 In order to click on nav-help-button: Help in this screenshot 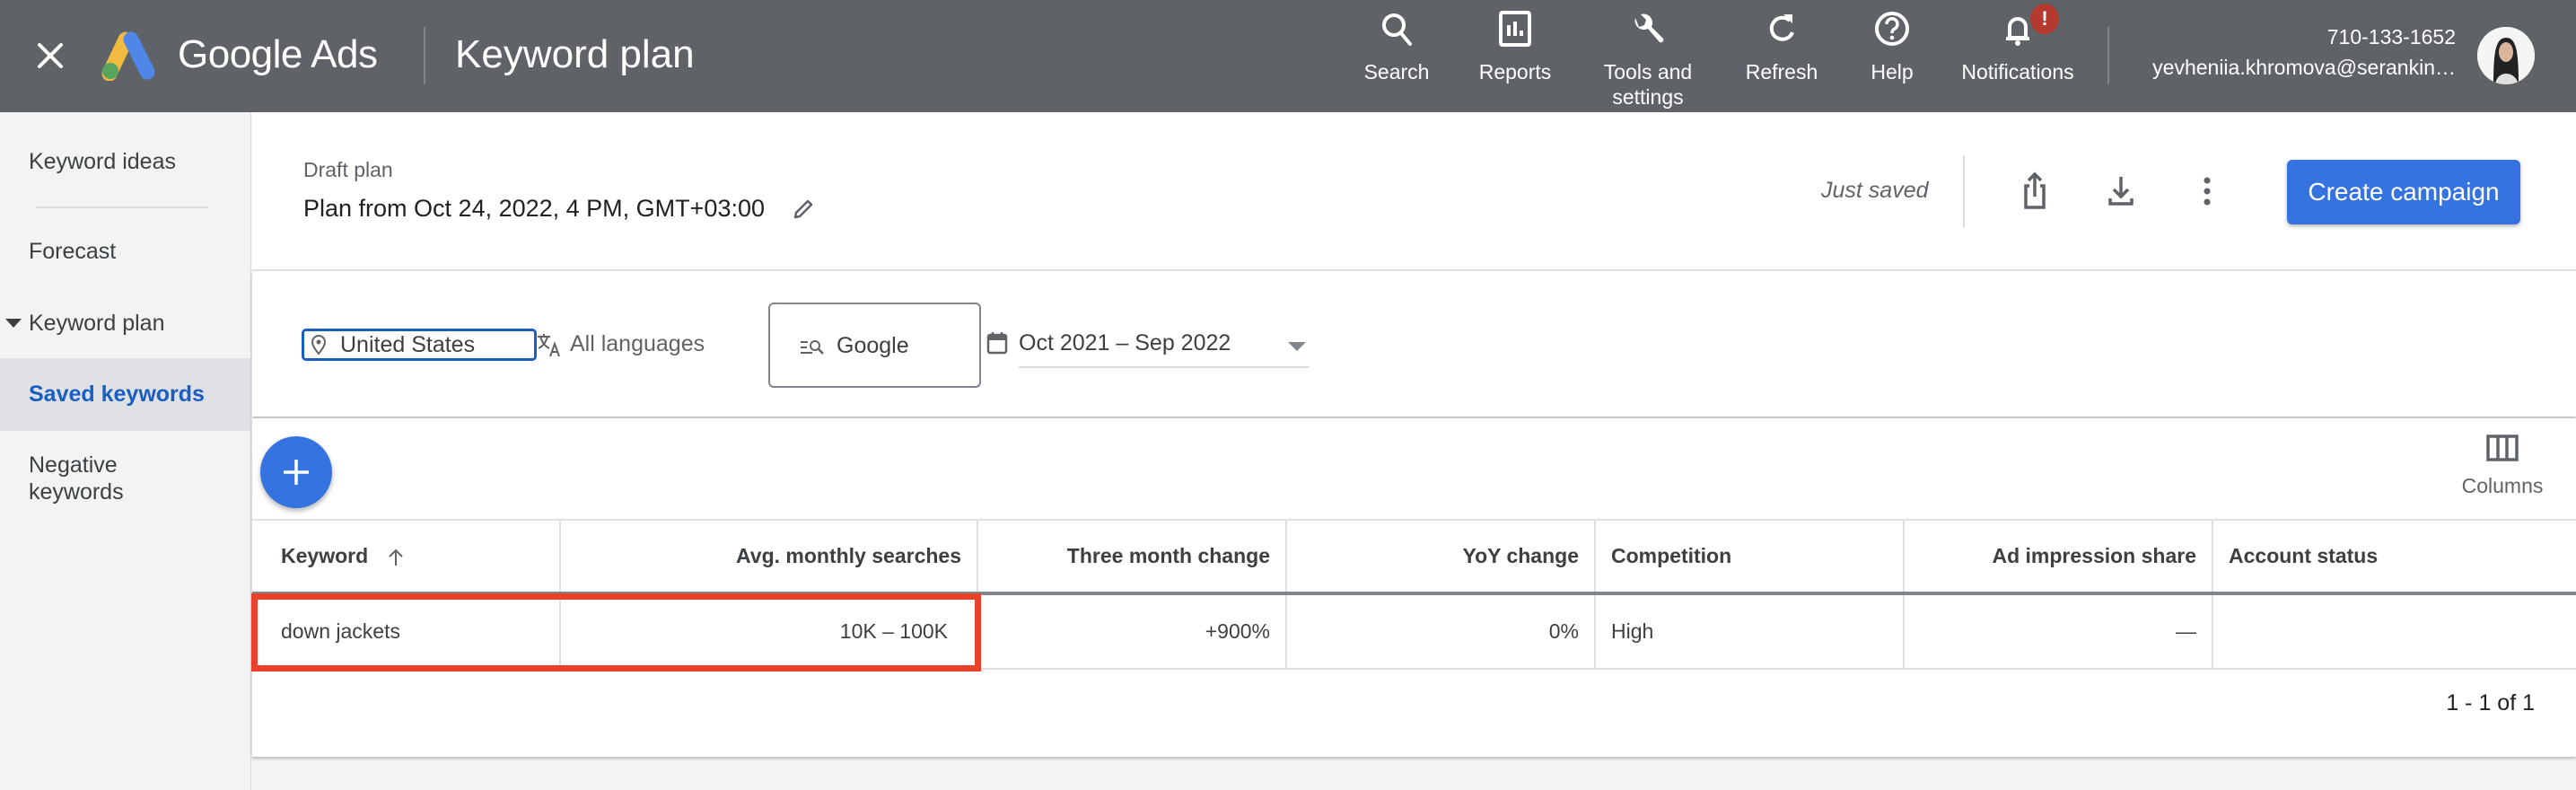, I will do `click(1892, 58)`.